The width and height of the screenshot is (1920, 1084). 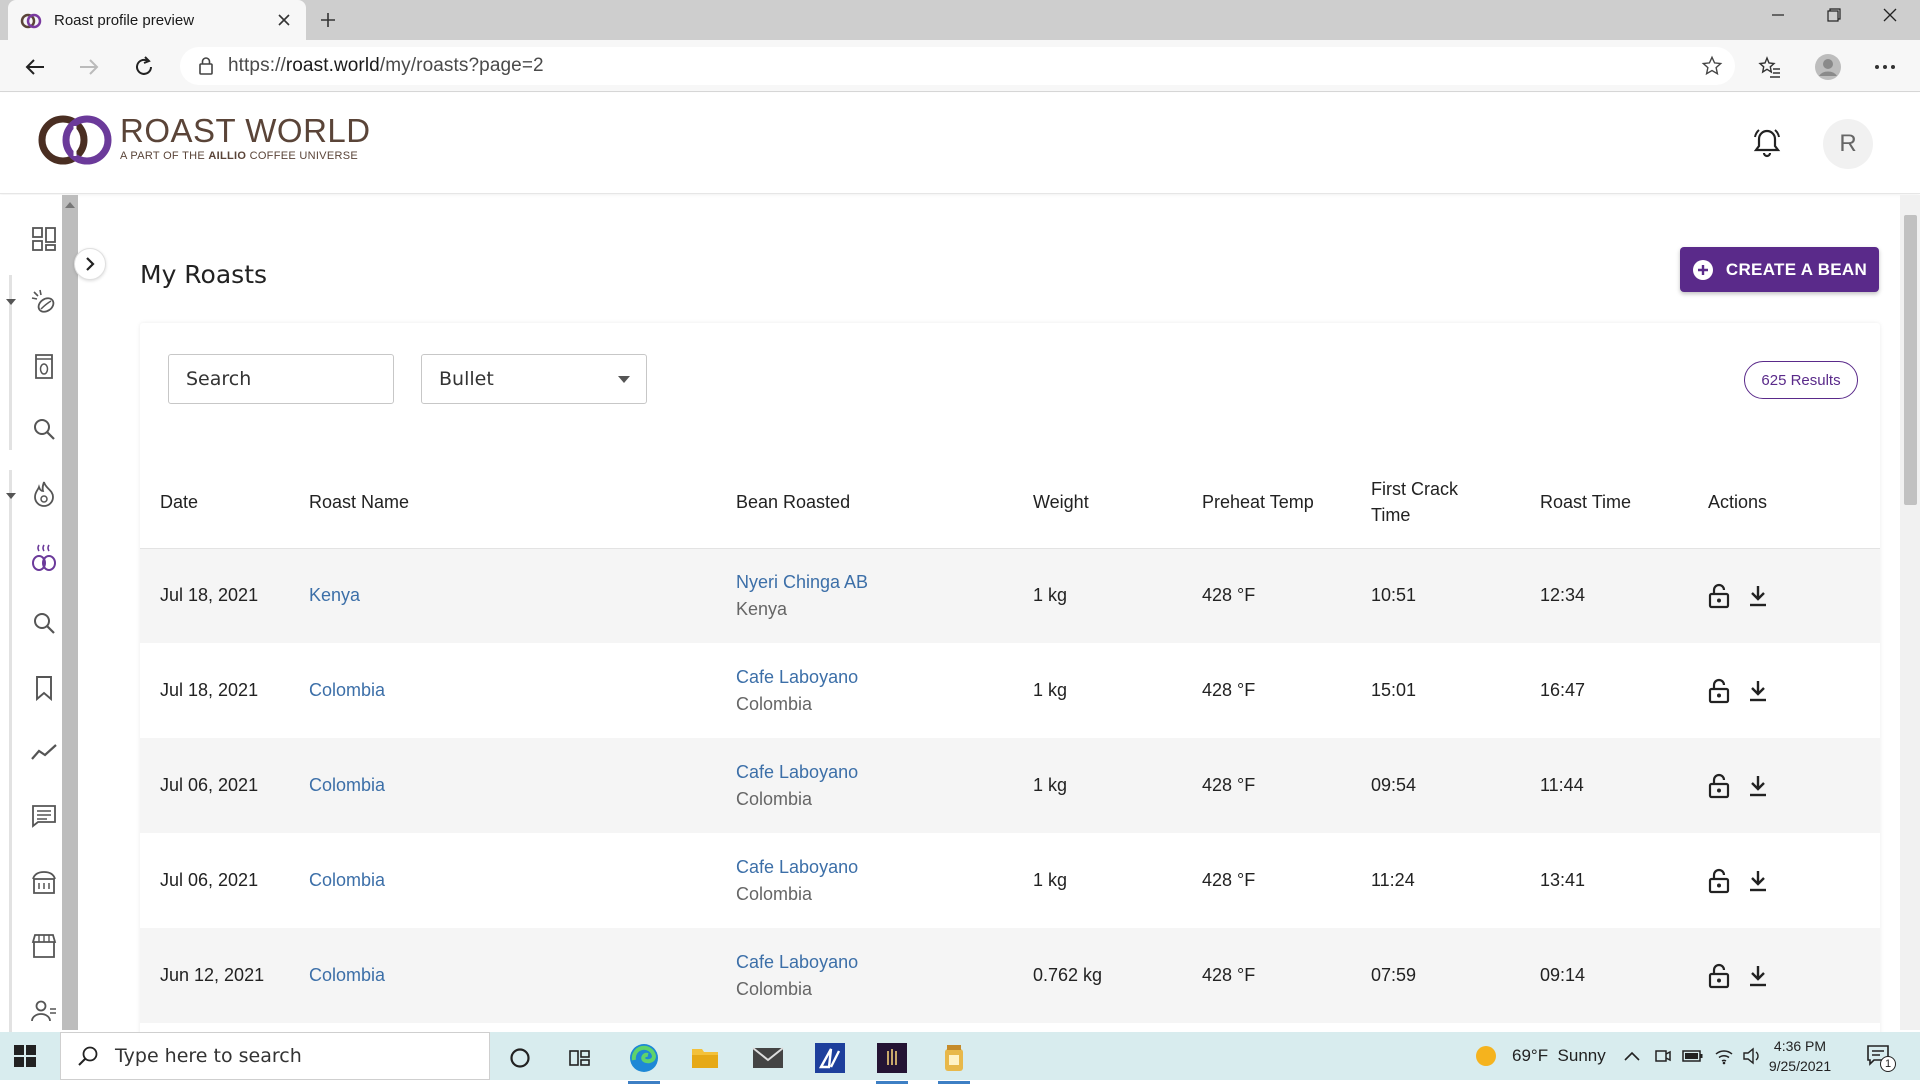 I want to click on meet-now-icon, so click(x=1663, y=1056).